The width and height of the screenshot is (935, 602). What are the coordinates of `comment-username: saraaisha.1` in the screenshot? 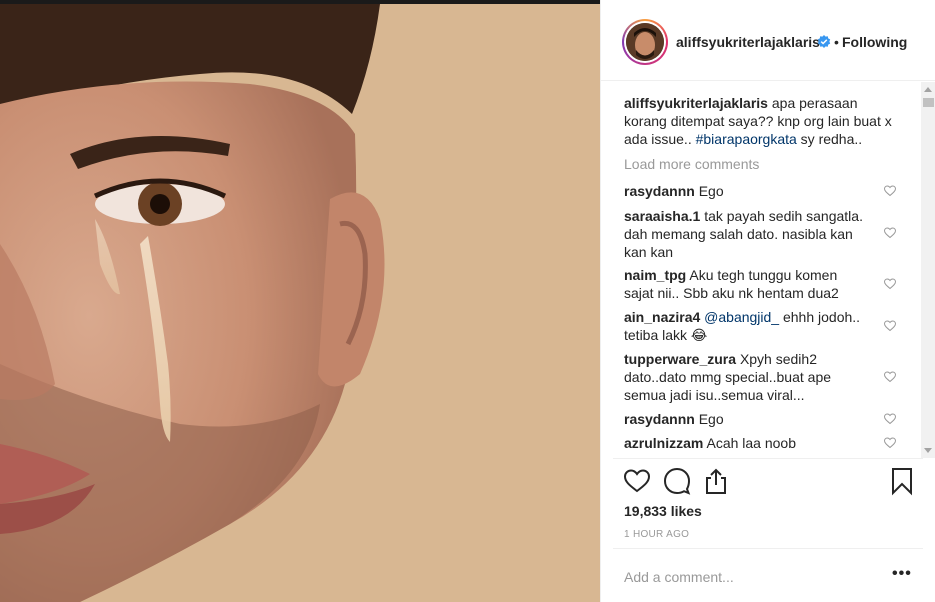 It's located at (662, 216).